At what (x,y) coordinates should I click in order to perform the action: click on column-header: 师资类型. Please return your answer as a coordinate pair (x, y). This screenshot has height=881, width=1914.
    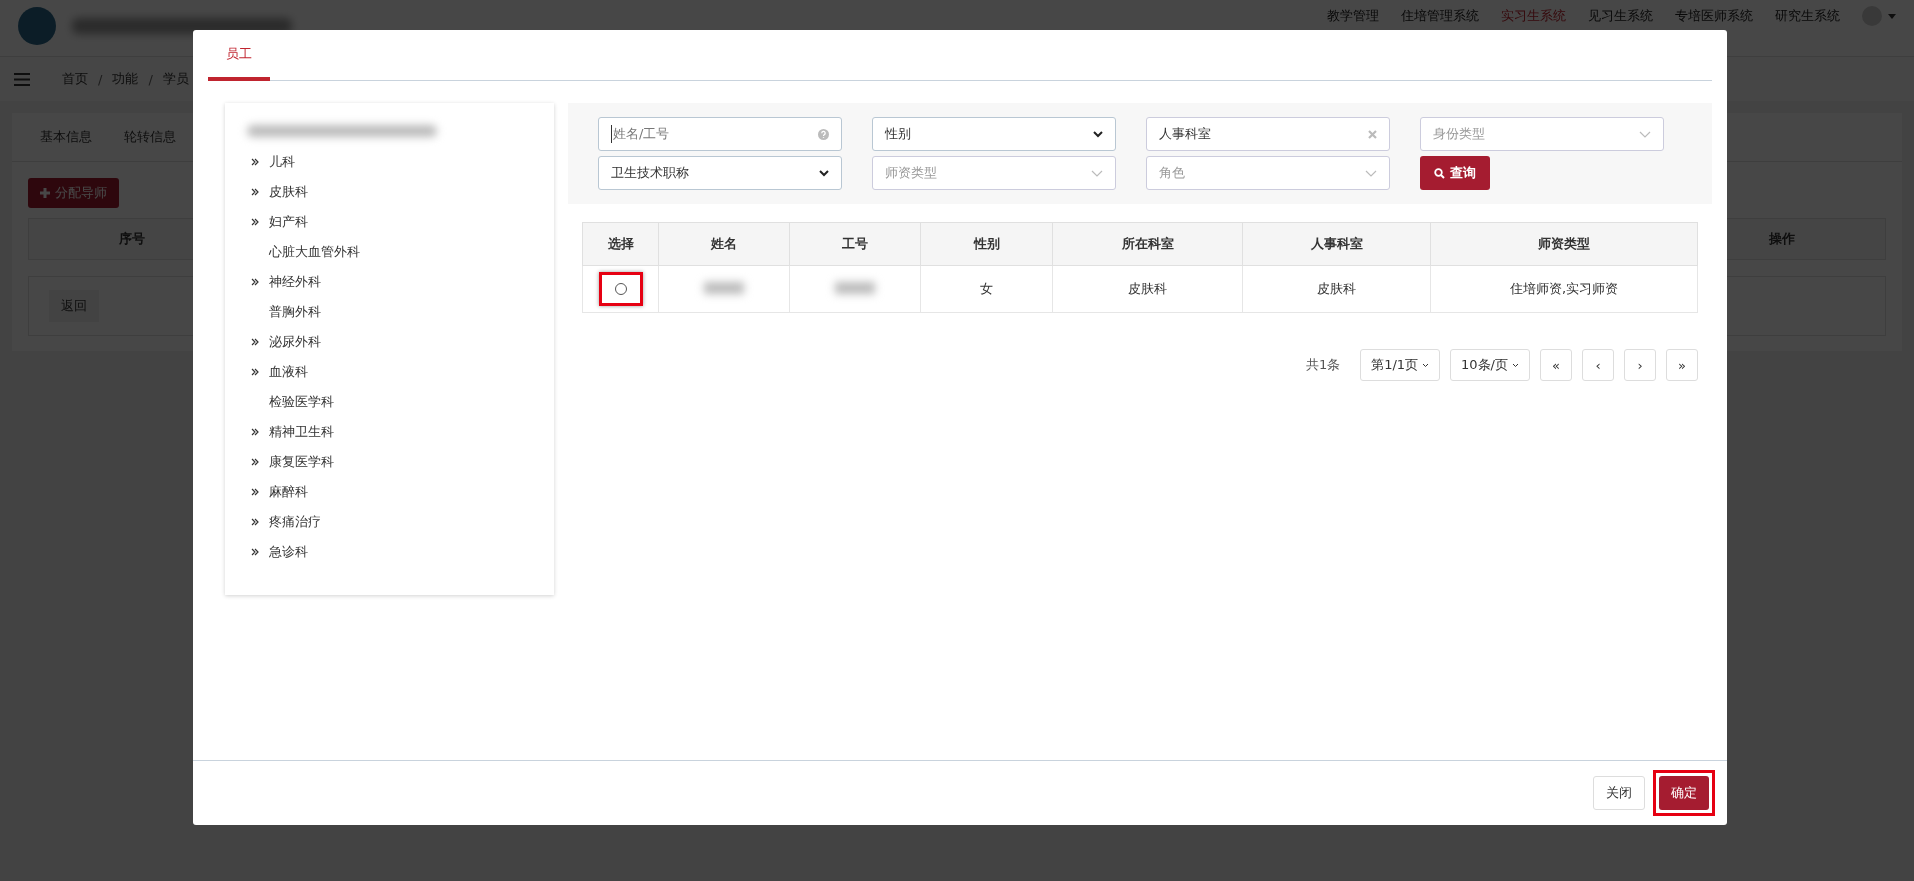
    Looking at the image, I should click on (1564, 243).